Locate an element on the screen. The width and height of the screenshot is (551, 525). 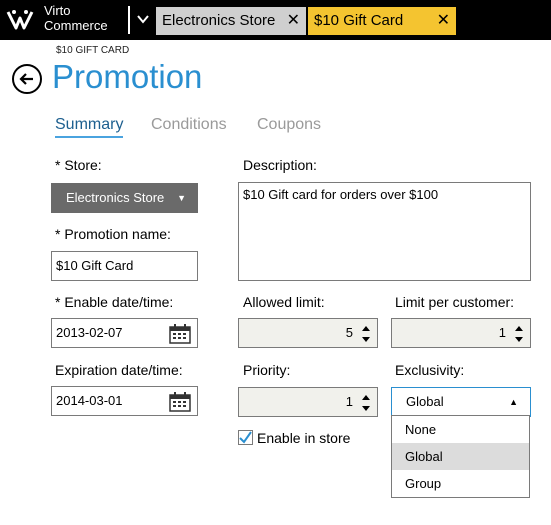
description-textarea: $10 Gift card for orders over $100 is located at coordinates (384, 231).